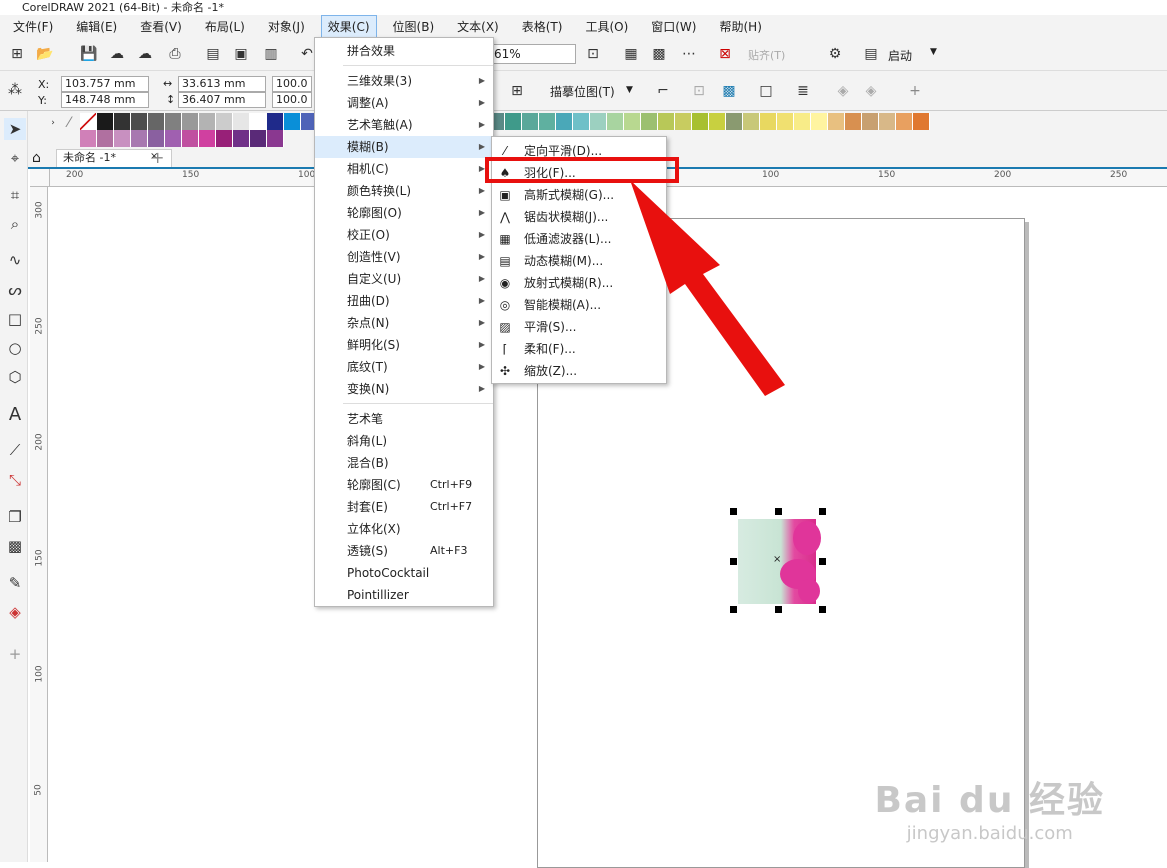 The height and width of the screenshot is (868, 1167). What do you see at coordinates (766, 91) in the screenshot?
I see `transparency-icon: □` at bounding box center [766, 91].